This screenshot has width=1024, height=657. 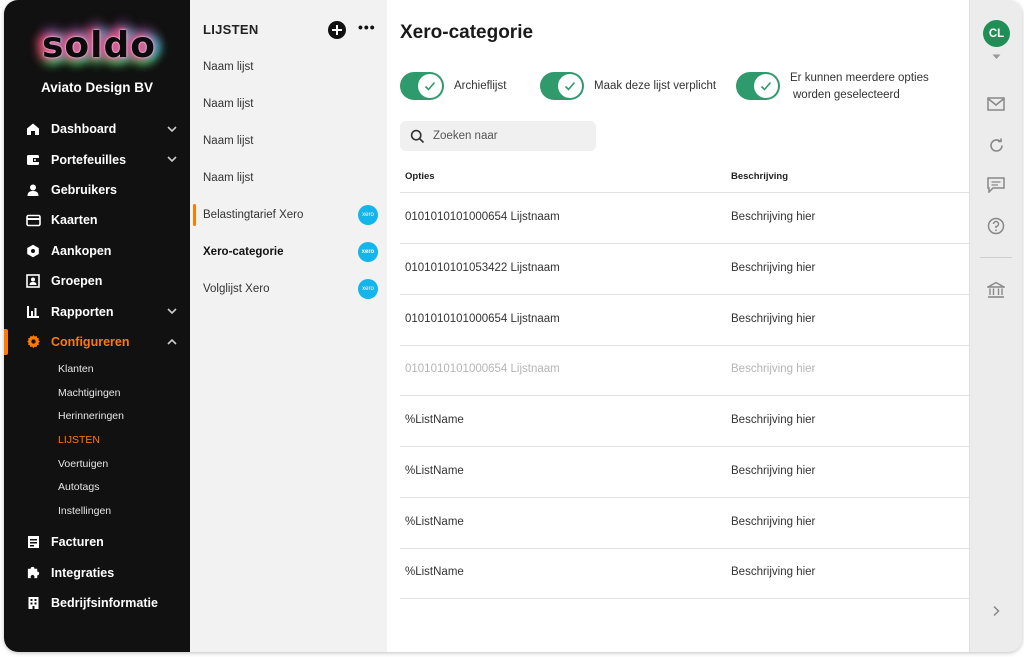 What do you see at coordinates (996, 145) in the screenshot?
I see `refresh-icon` at bounding box center [996, 145].